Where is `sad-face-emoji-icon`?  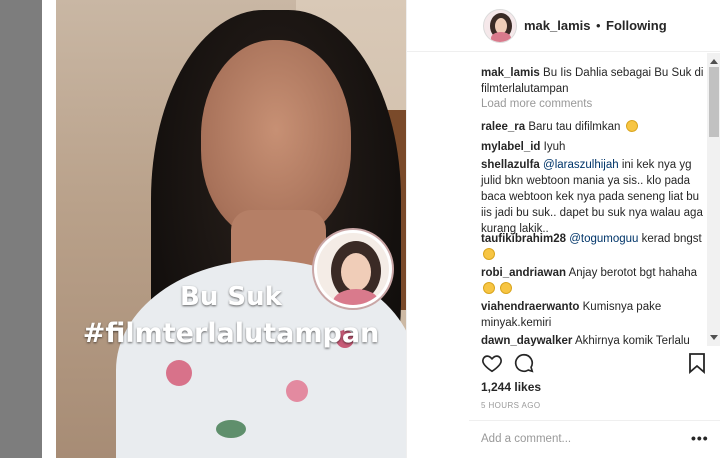
sad-face-emoji-icon is located at coordinates (631, 126).